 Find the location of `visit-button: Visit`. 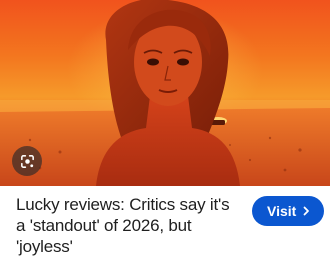

visit-button: Visit is located at coordinates (288, 211).